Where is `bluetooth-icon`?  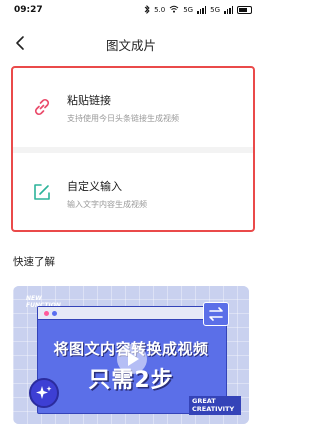
bluetooth-icon is located at coordinates (147, 10).